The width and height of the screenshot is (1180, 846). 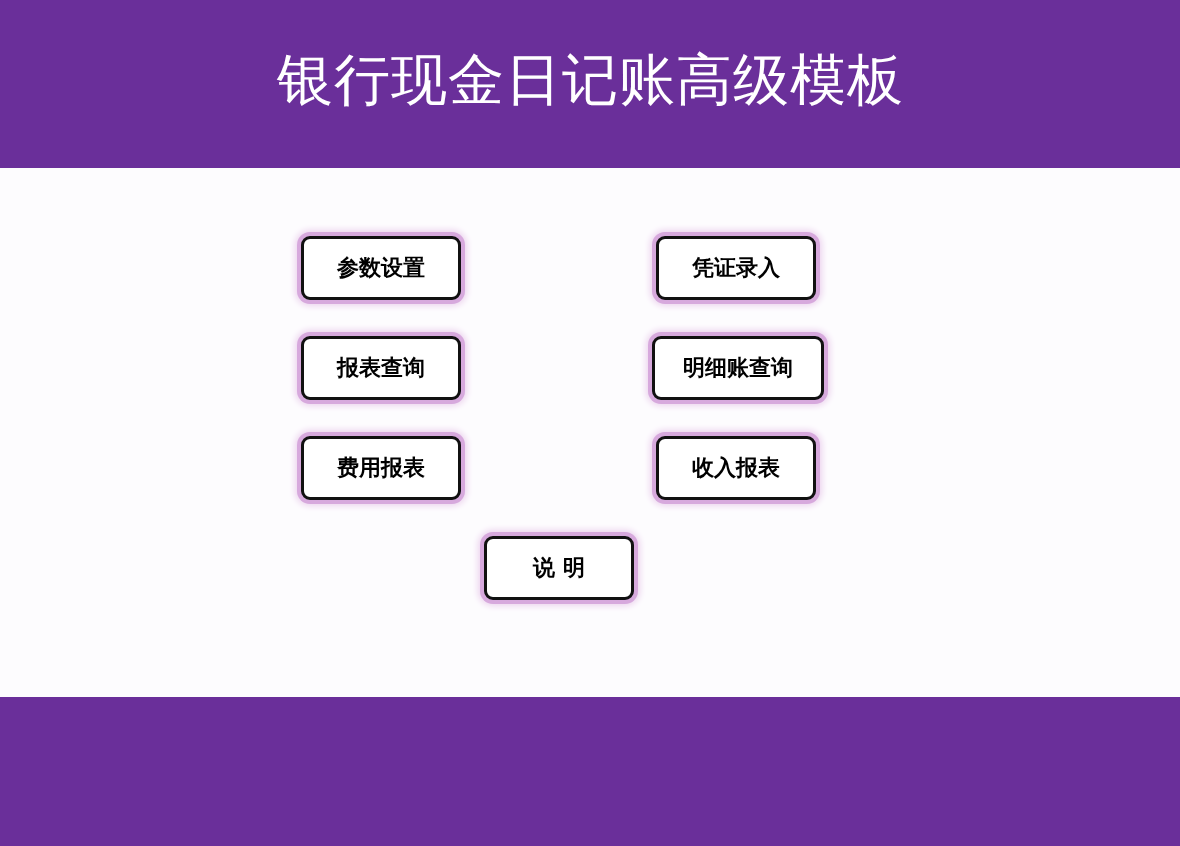 What do you see at coordinates (590, 80) in the screenshot?
I see `page-title: 银行现金日记账高级模板` at bounding box center [590, 80].